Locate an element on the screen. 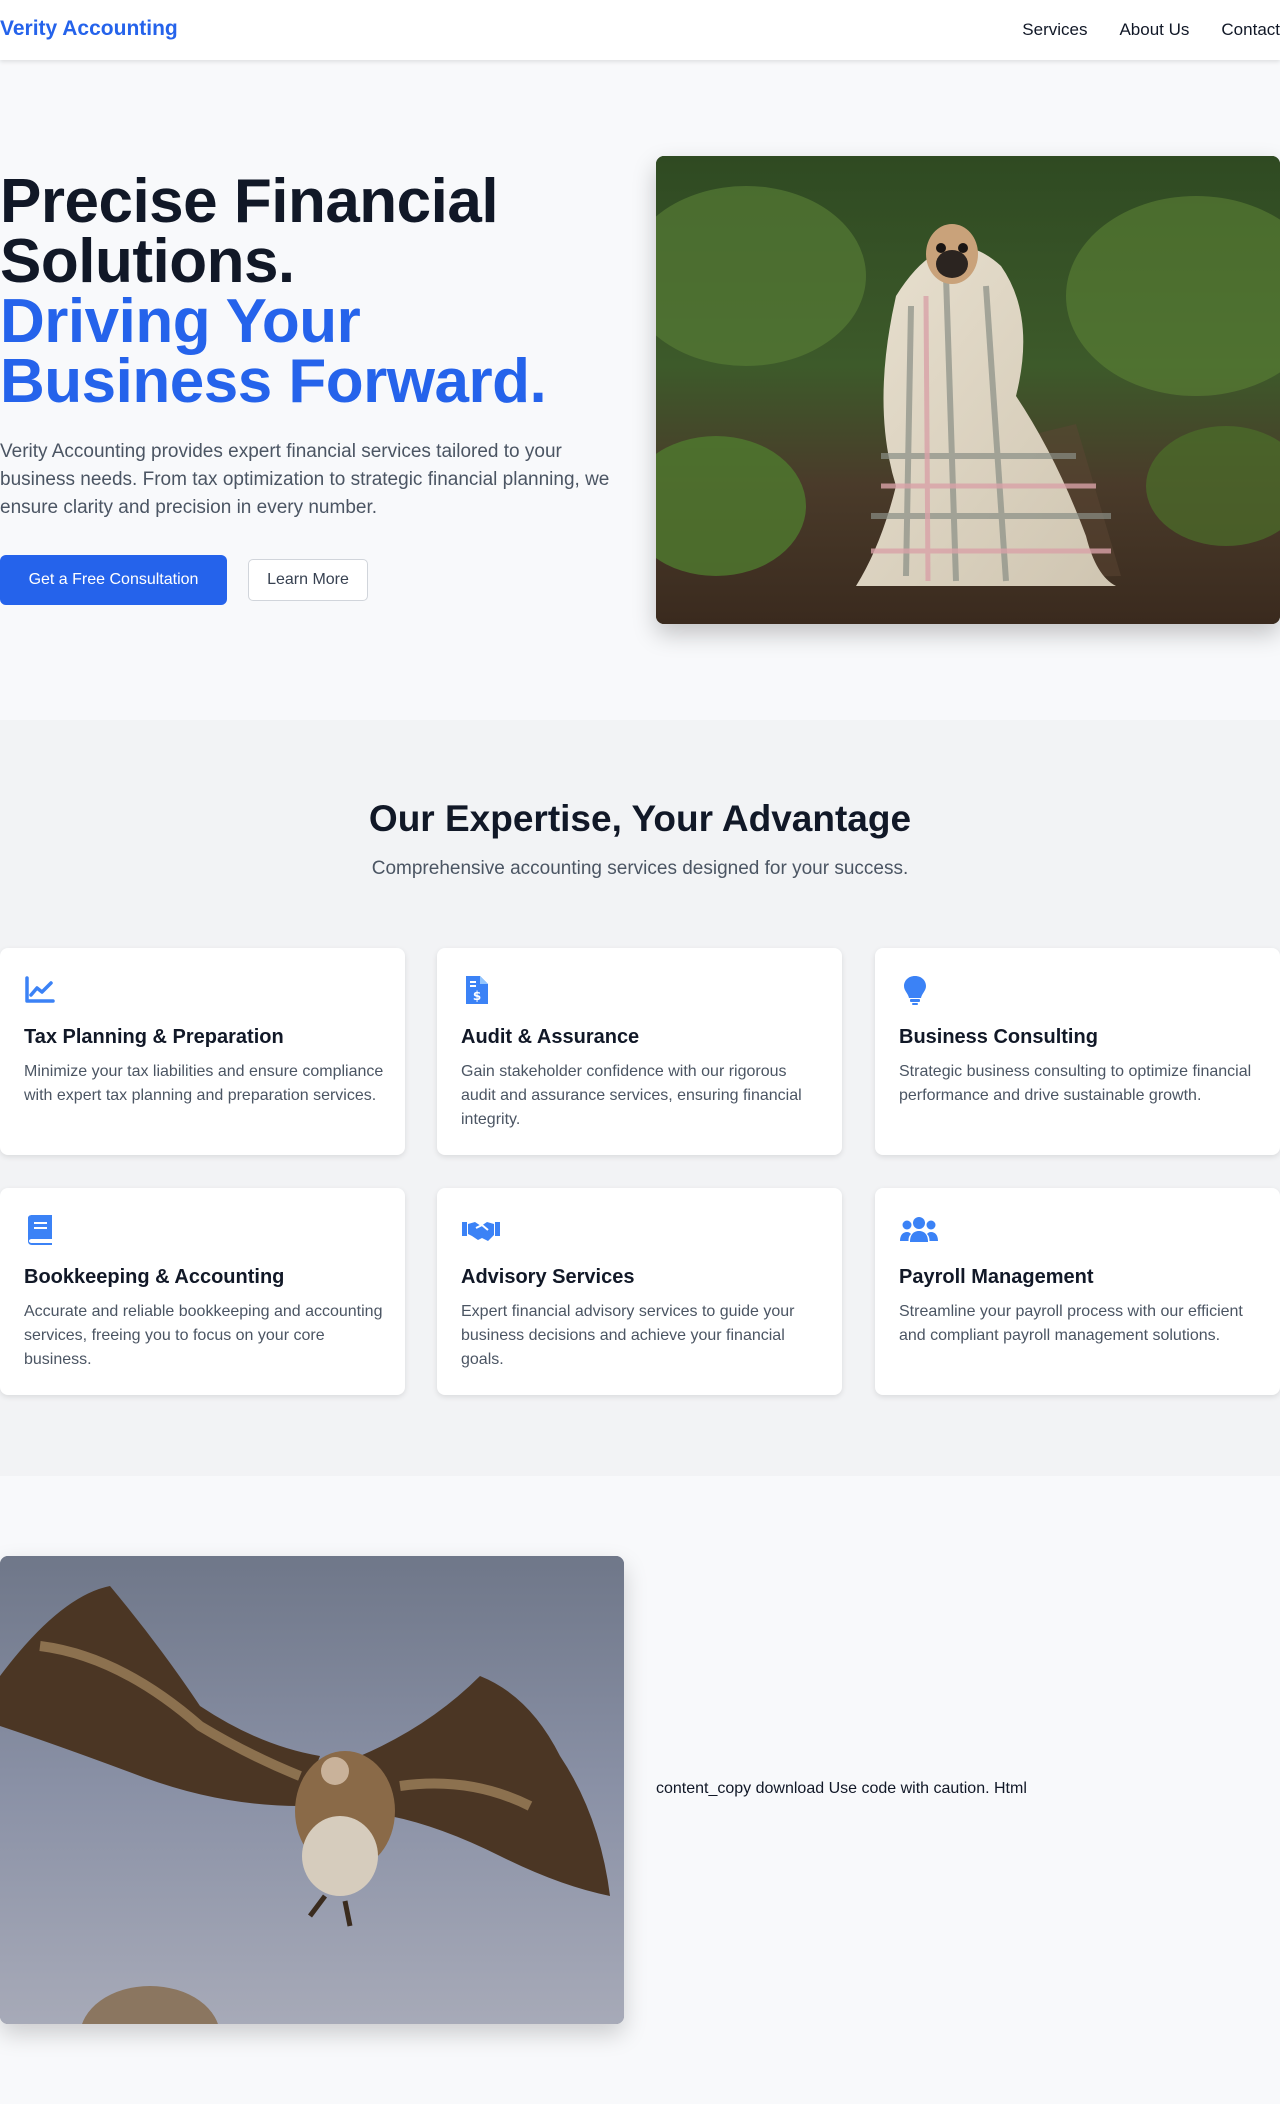  nav-link-about: About Us is located at coordinates (1154, 30).